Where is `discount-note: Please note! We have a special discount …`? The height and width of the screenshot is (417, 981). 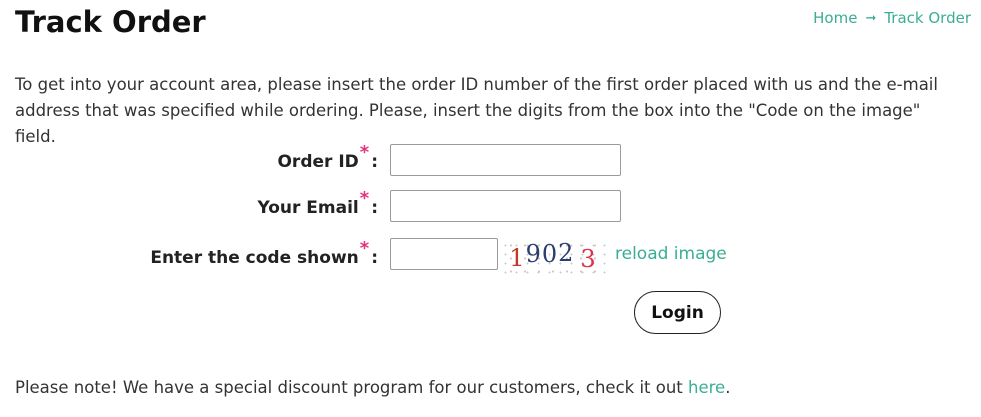
discount-note: Please note! We have a special discount … is located at coordinates (373, 387).